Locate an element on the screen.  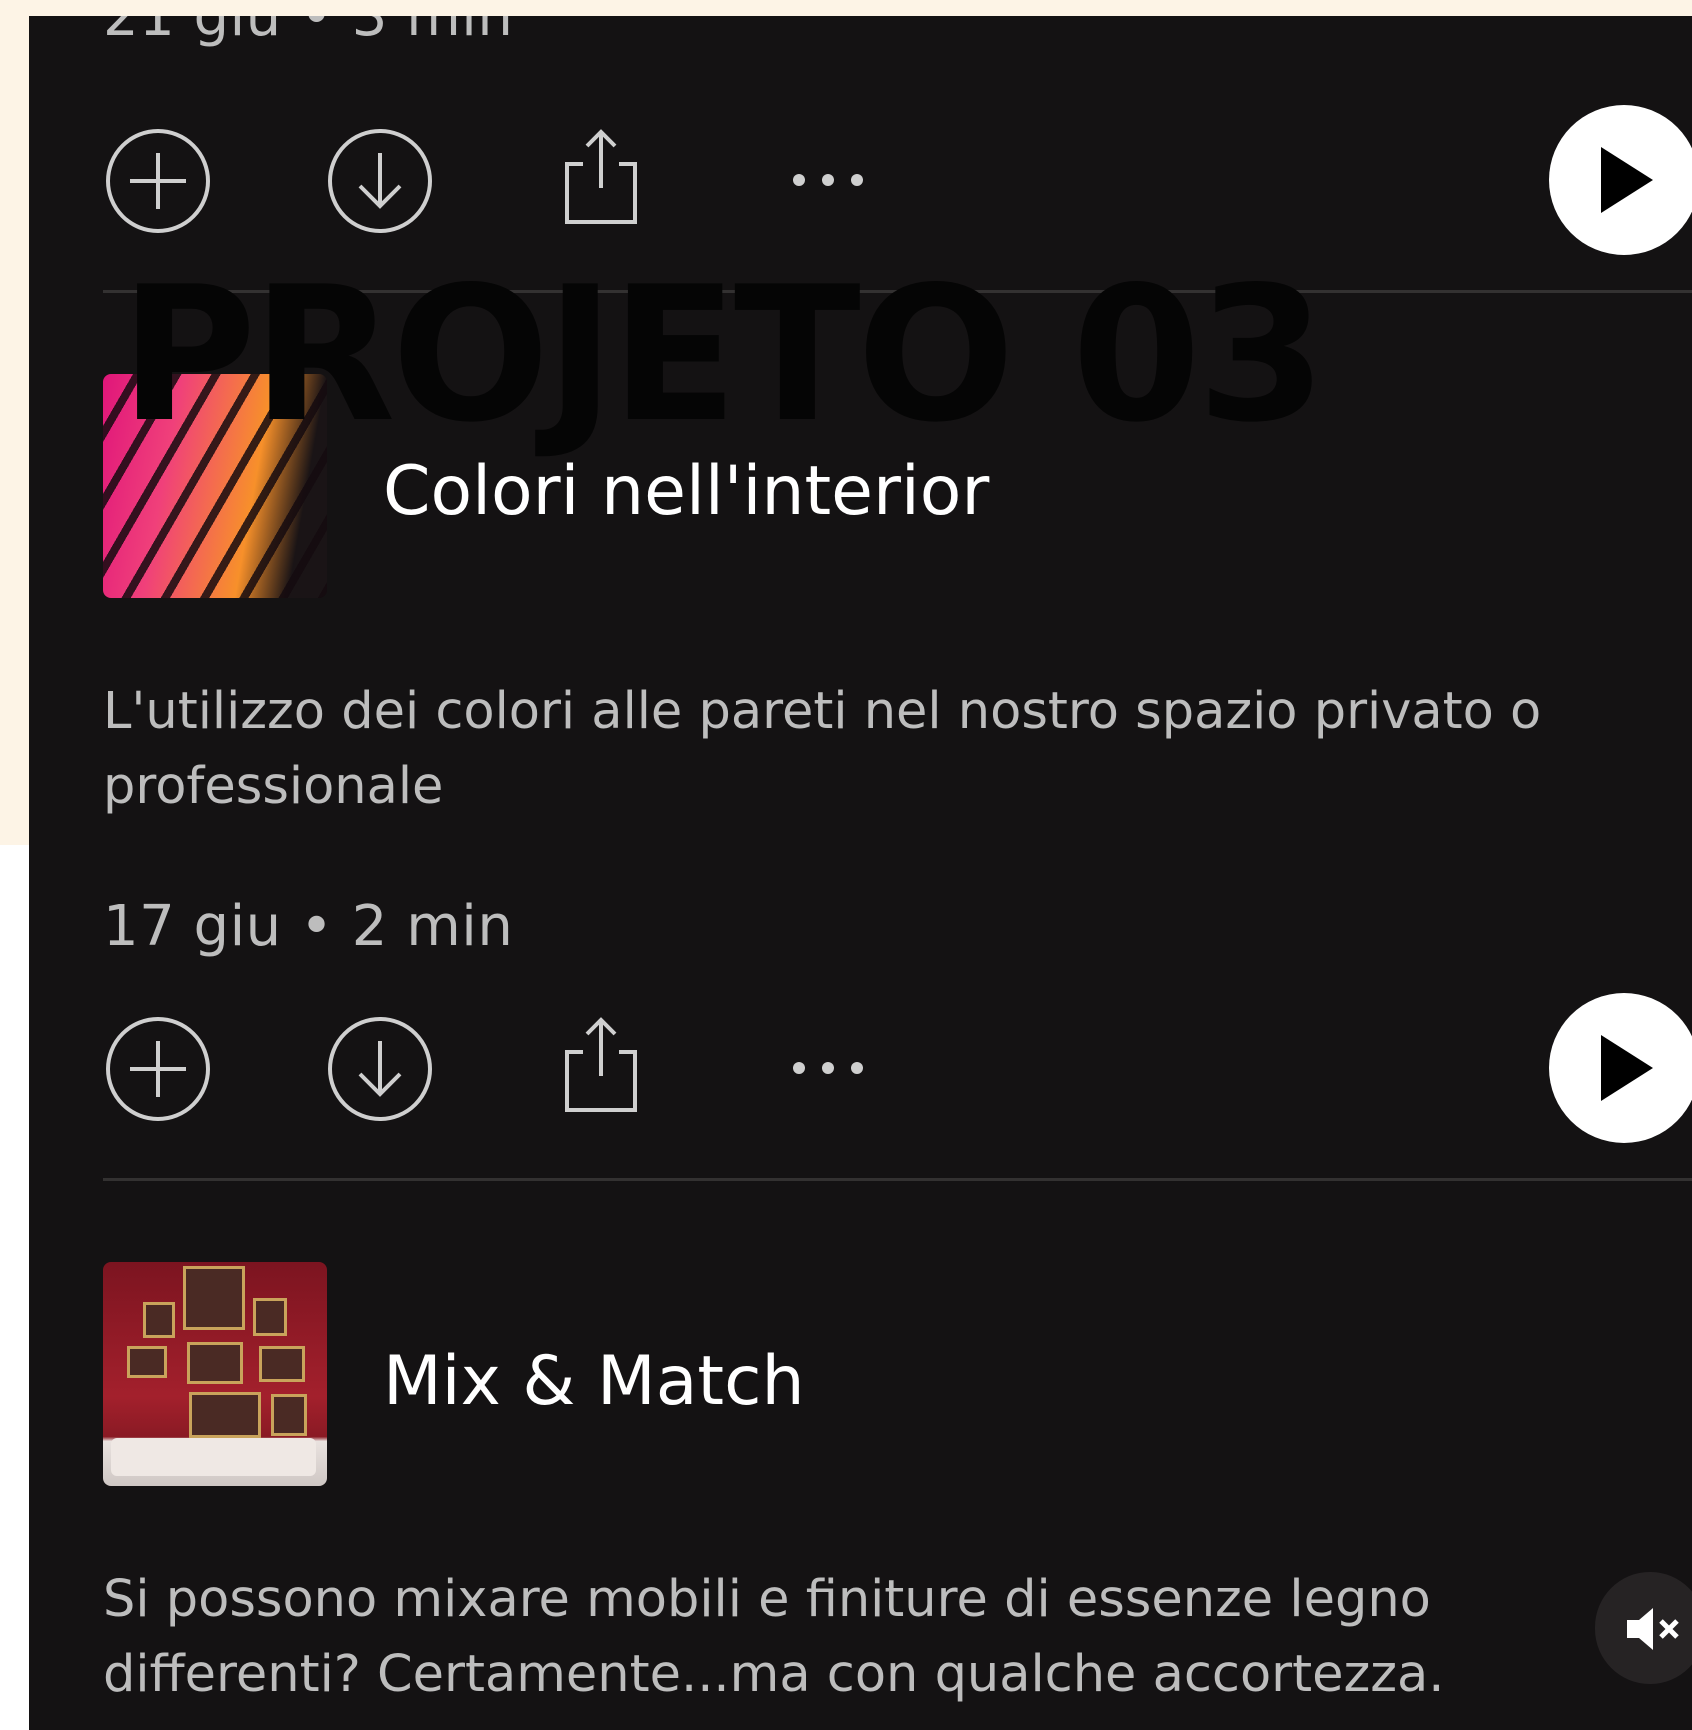
project-label: PROJETO 03 is located at coordinates (723, 354).